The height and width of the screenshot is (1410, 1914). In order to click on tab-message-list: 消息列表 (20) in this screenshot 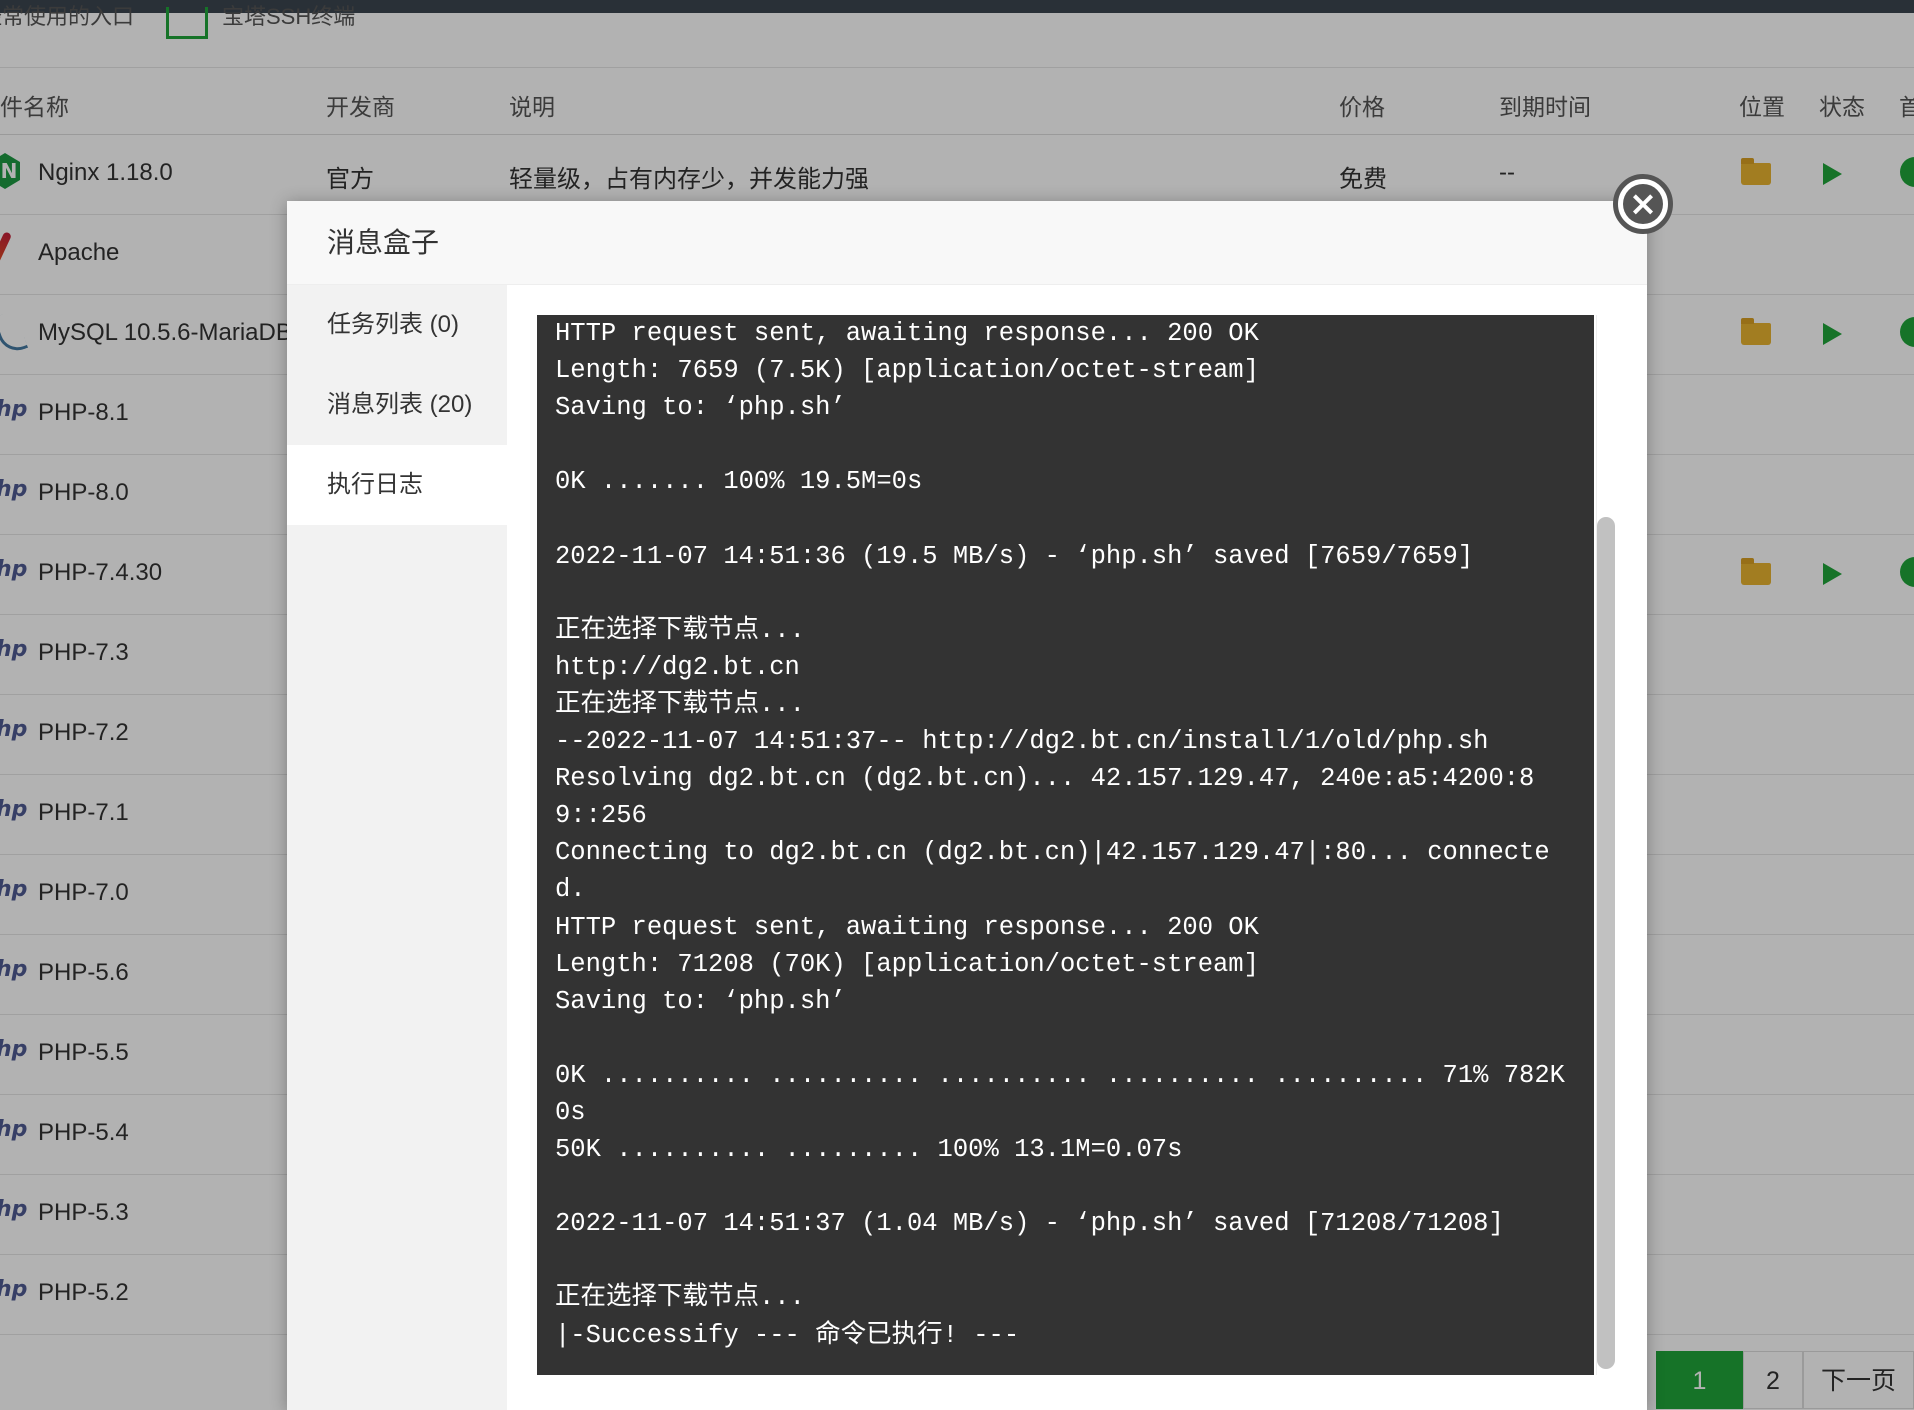, I will do `click(397, 405)`.